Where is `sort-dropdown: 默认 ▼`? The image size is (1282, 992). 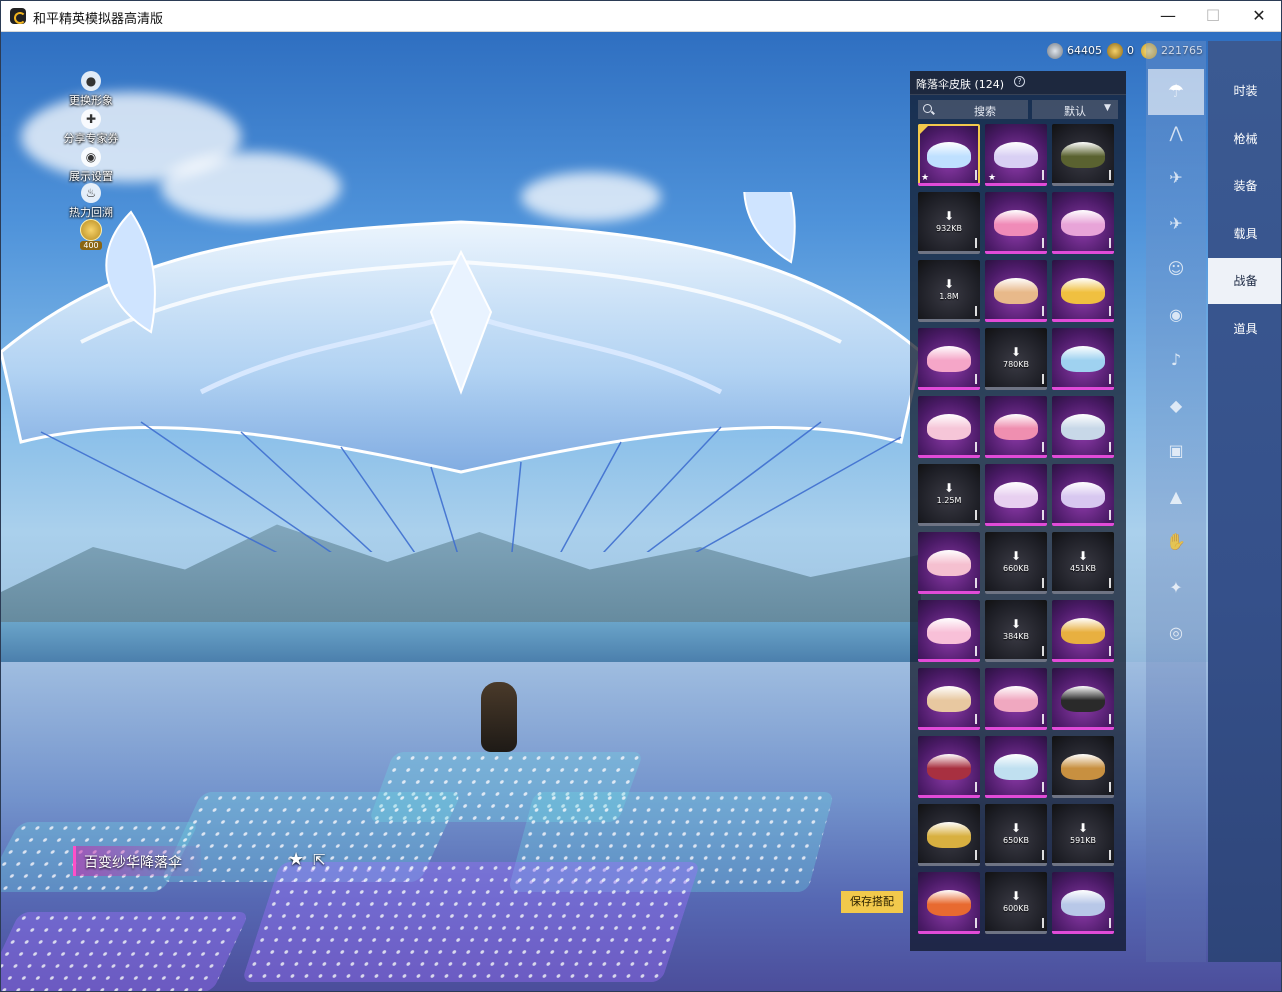
sort-dropdown: 默认 ▼ is located at coordinates (1075, 109).